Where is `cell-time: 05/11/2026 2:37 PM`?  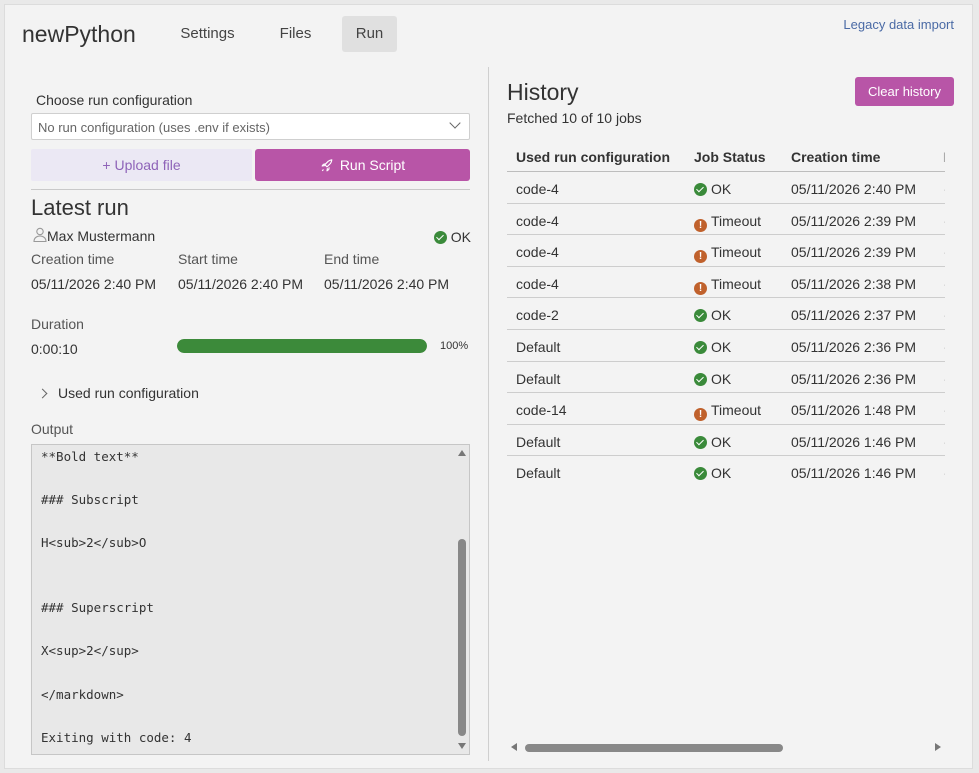 cell-time: 05/11/2026 2:37 PM is located at coordinates (854, 315).